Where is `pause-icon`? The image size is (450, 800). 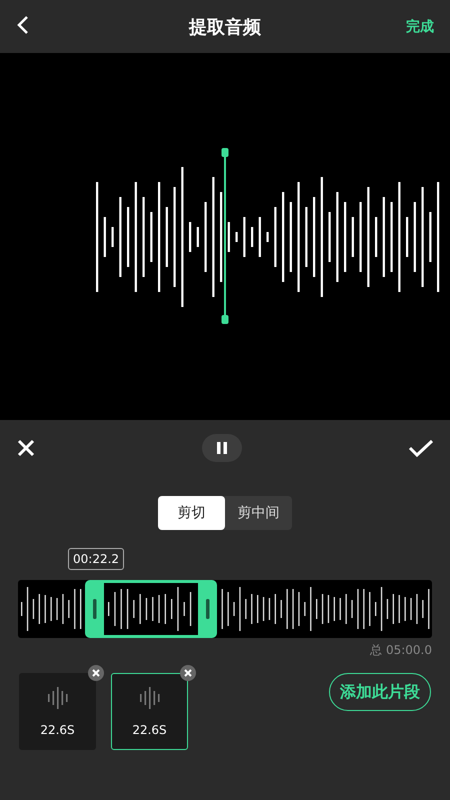
pause-icon is located at coordinates (222, 448).